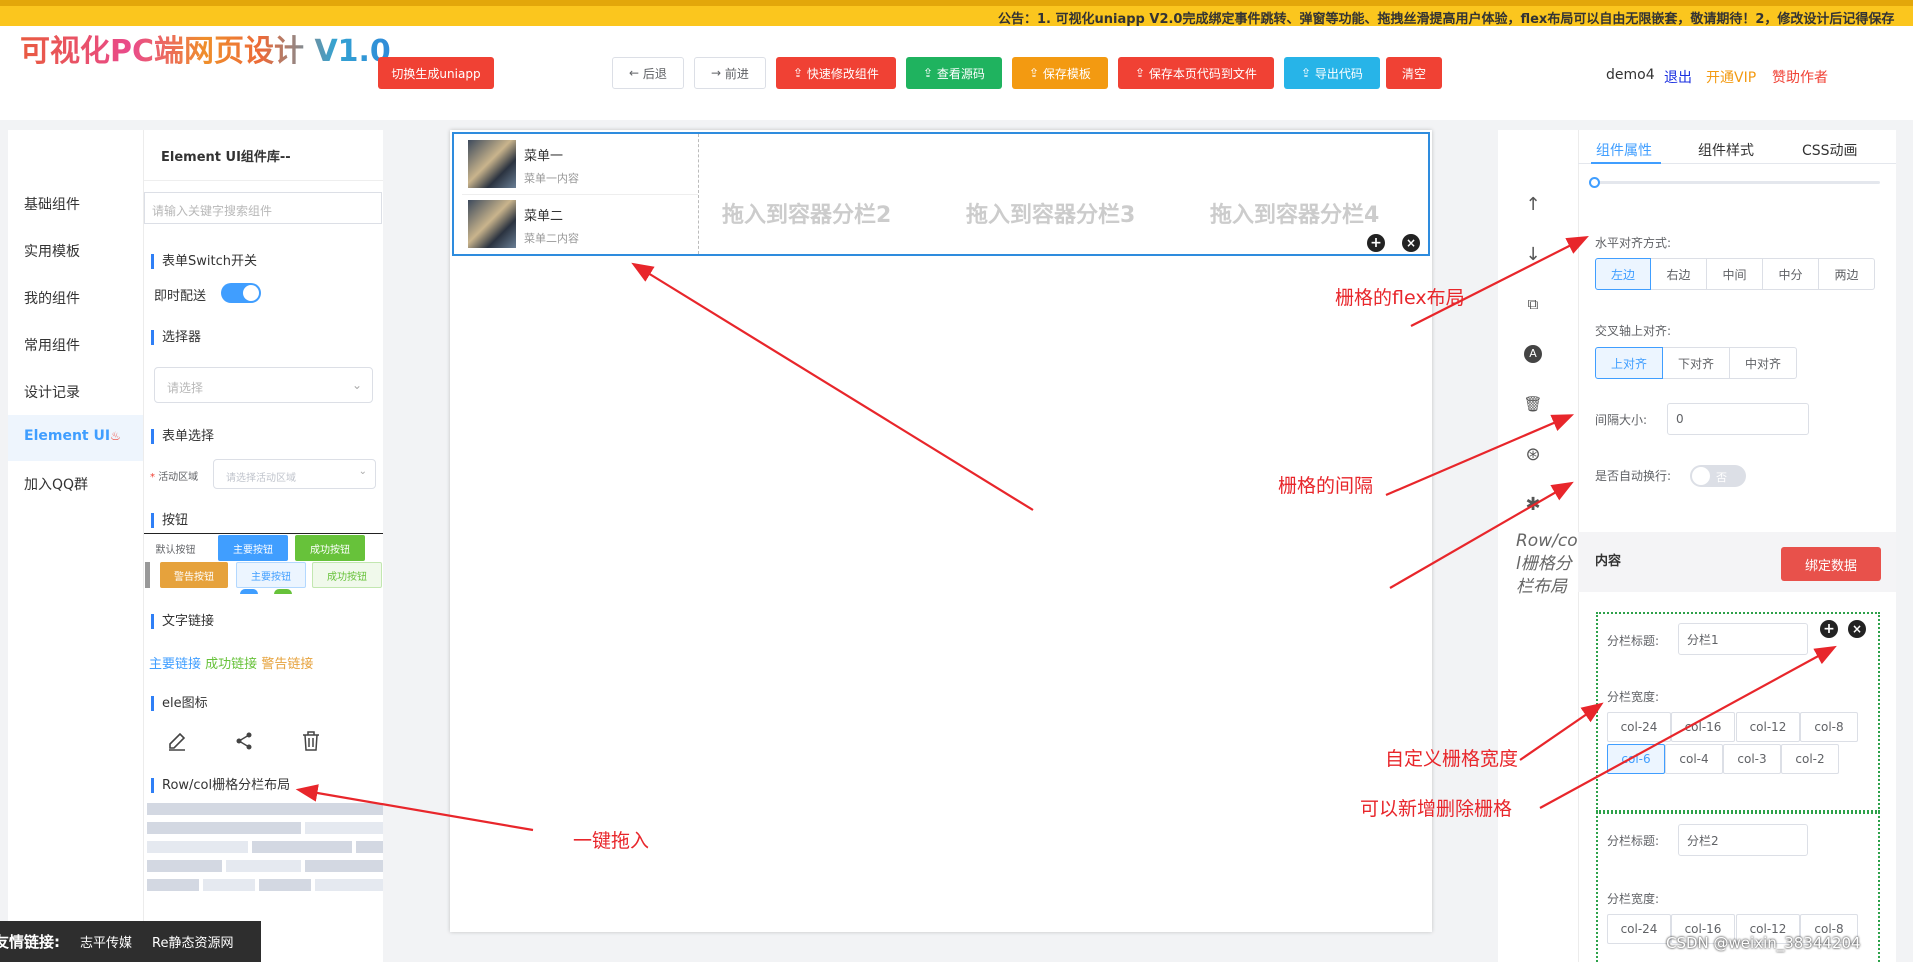  I want to click on nav-item-my-components: 我的组件, so click(52, 298).